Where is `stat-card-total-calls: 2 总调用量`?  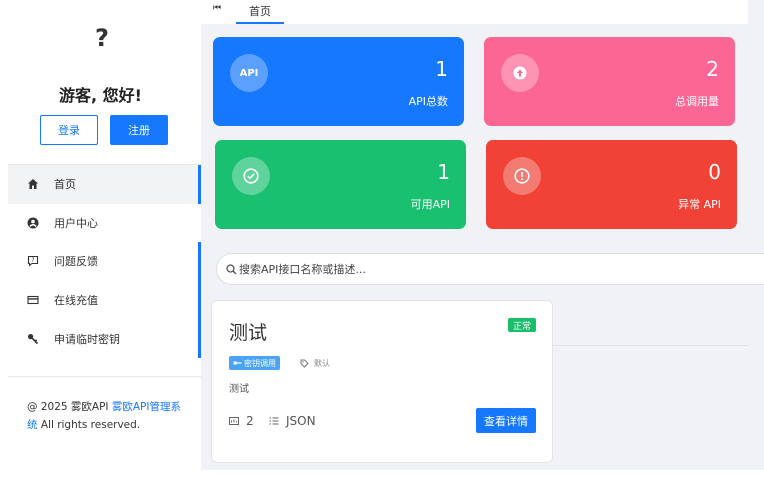
stat-card-total-calls: 2 总调用量 is located at coordinates (609, 81).